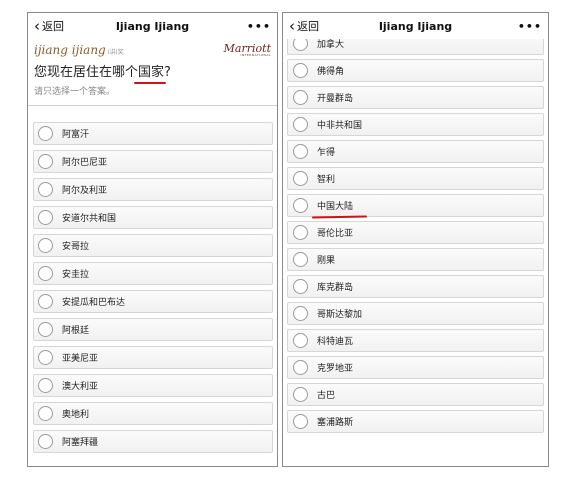  Describe the element at coordinates (415, 178) in the screenshot. I see `answer-option: 智利` at that location.